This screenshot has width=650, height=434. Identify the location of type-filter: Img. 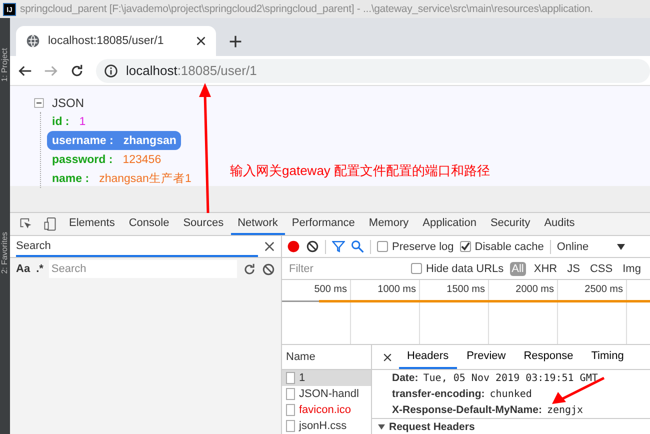
(631, 269).